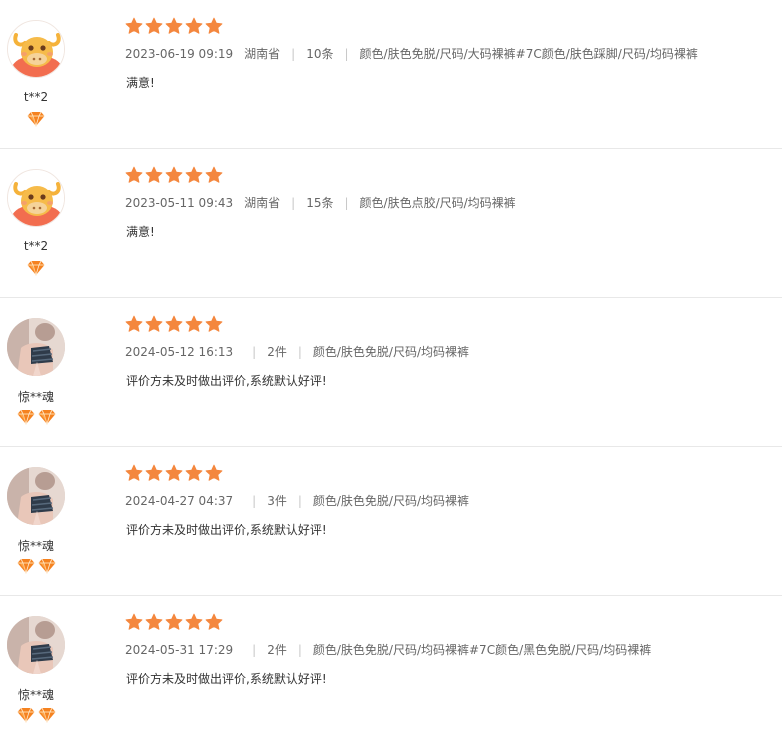 The width and height of the screenshot is (782, 745). I want to click on review-quantity: 15条, so click(320, 203).